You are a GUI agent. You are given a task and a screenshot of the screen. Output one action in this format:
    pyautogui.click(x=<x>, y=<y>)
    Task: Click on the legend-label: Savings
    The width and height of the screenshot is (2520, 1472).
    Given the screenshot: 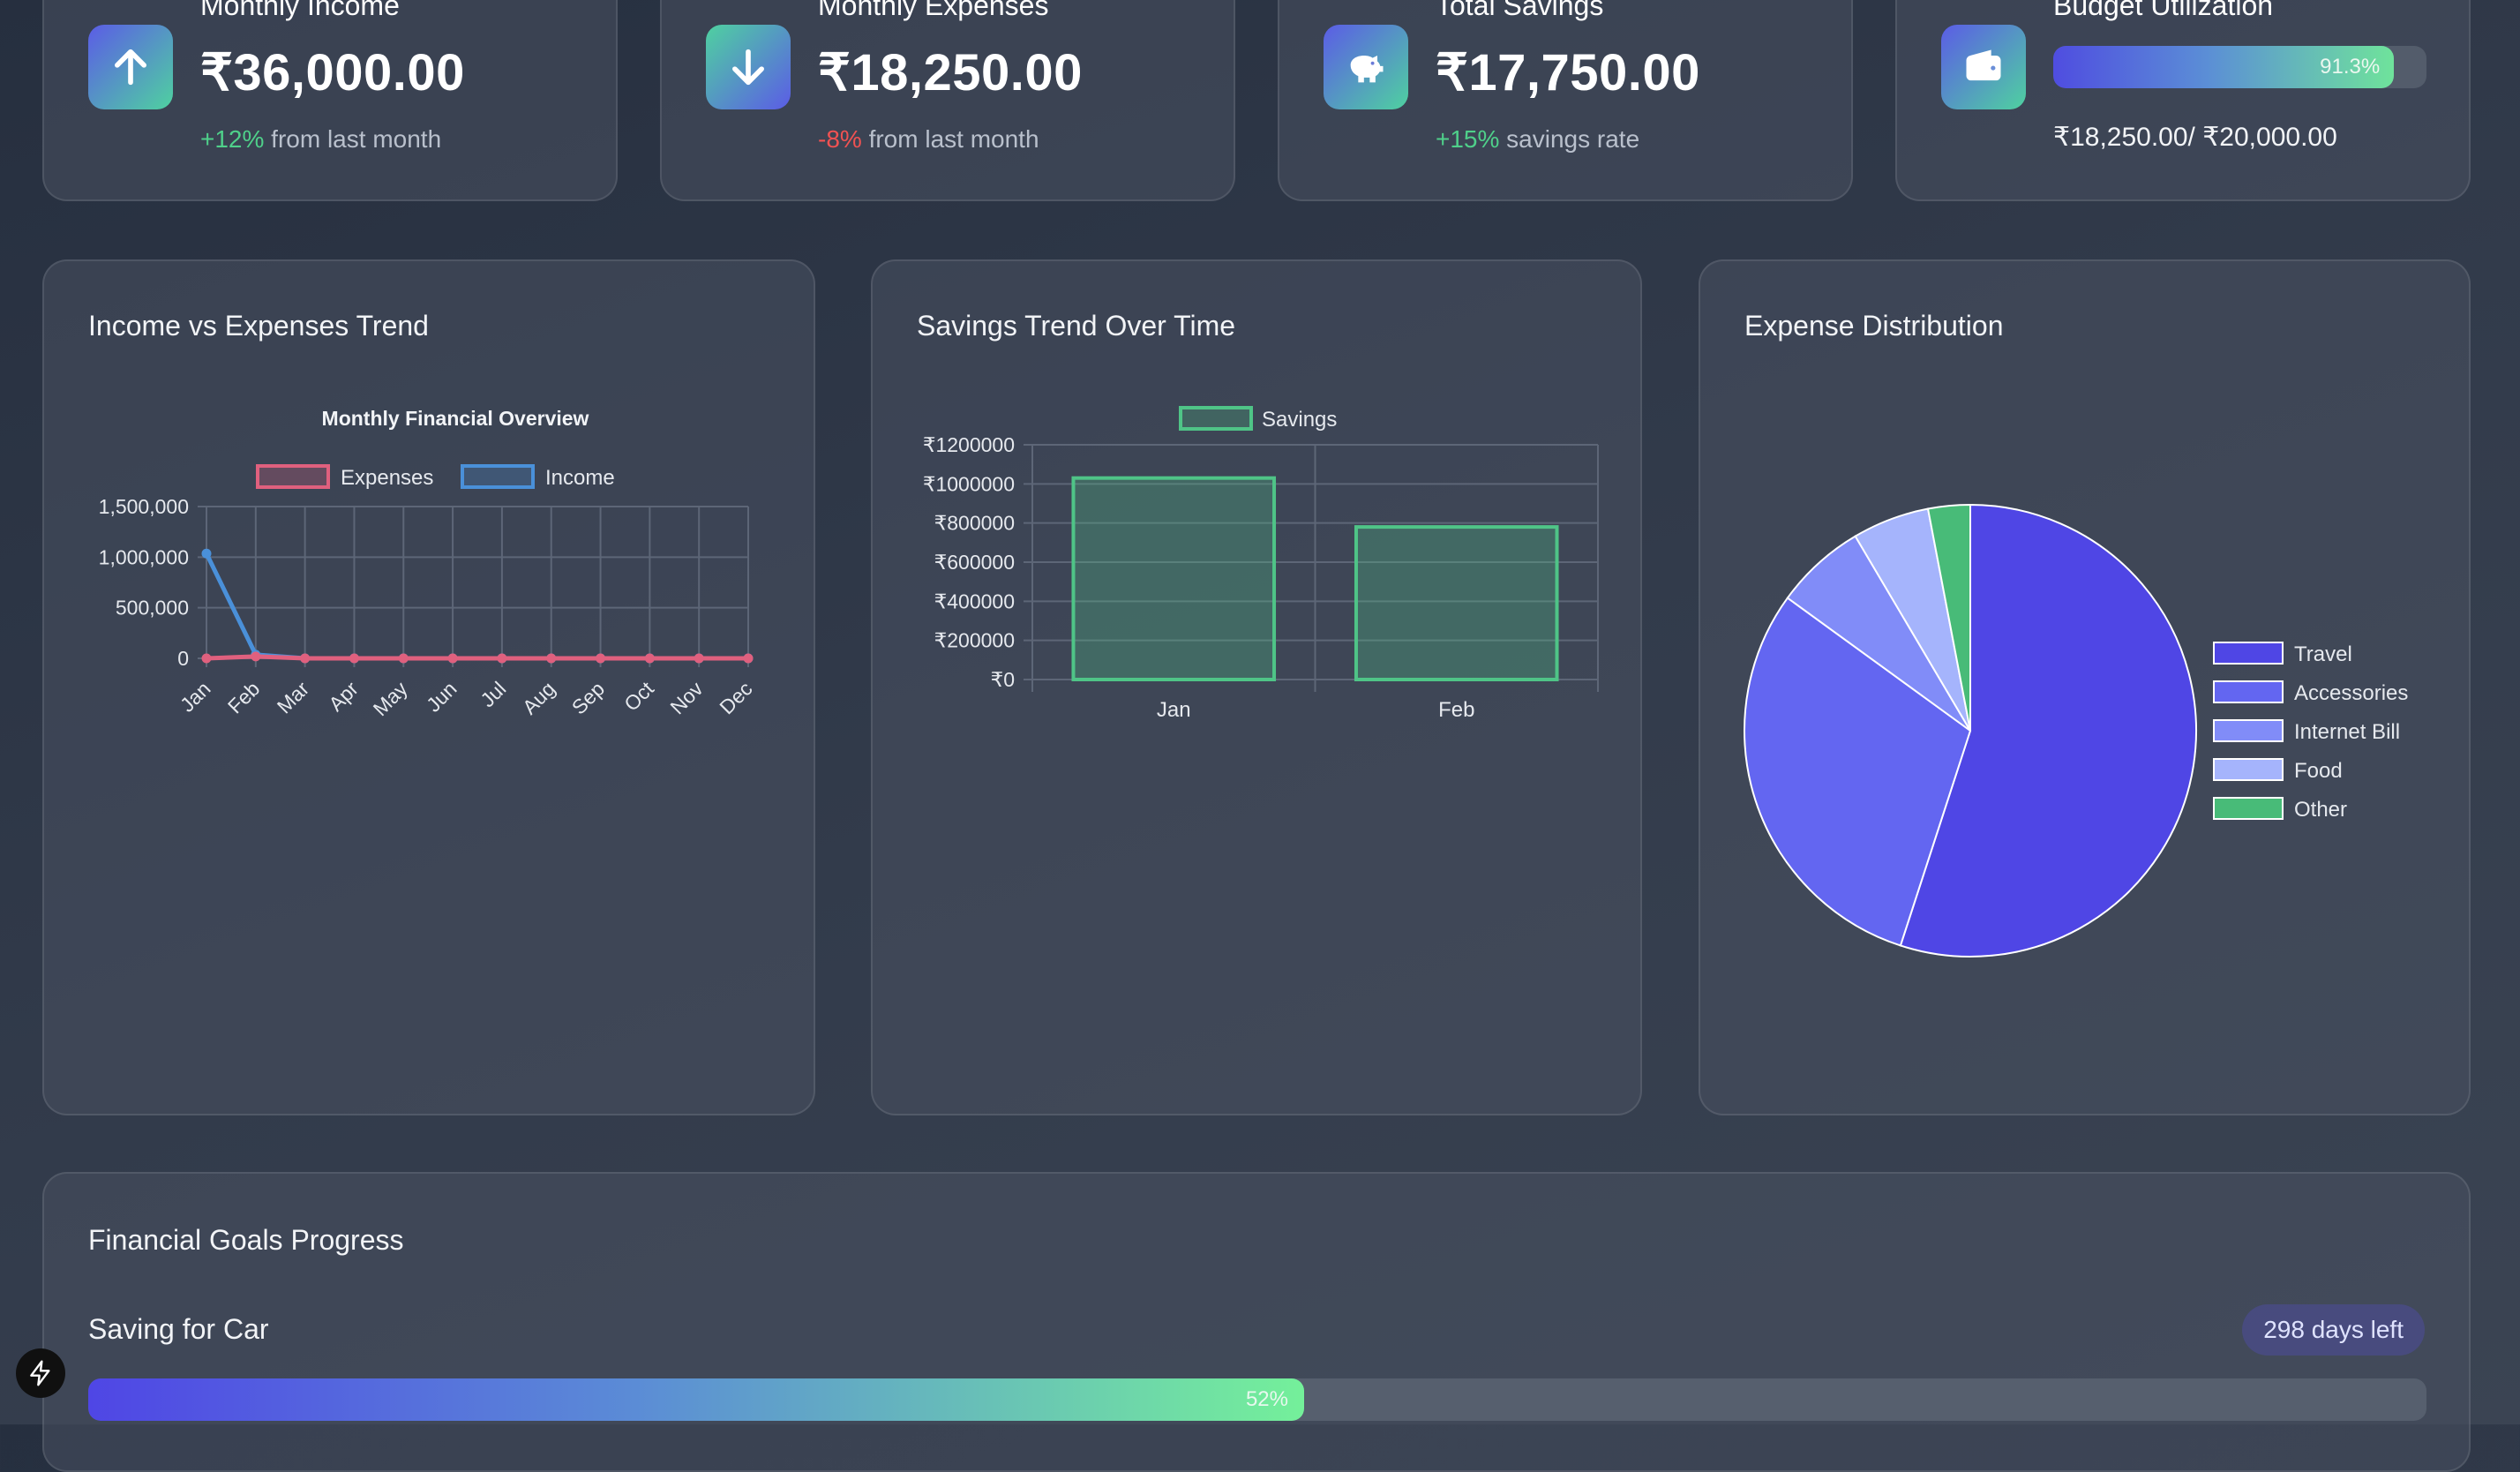 What is the action you would take?
    pyautogui.click(x=1299, y=420)
    